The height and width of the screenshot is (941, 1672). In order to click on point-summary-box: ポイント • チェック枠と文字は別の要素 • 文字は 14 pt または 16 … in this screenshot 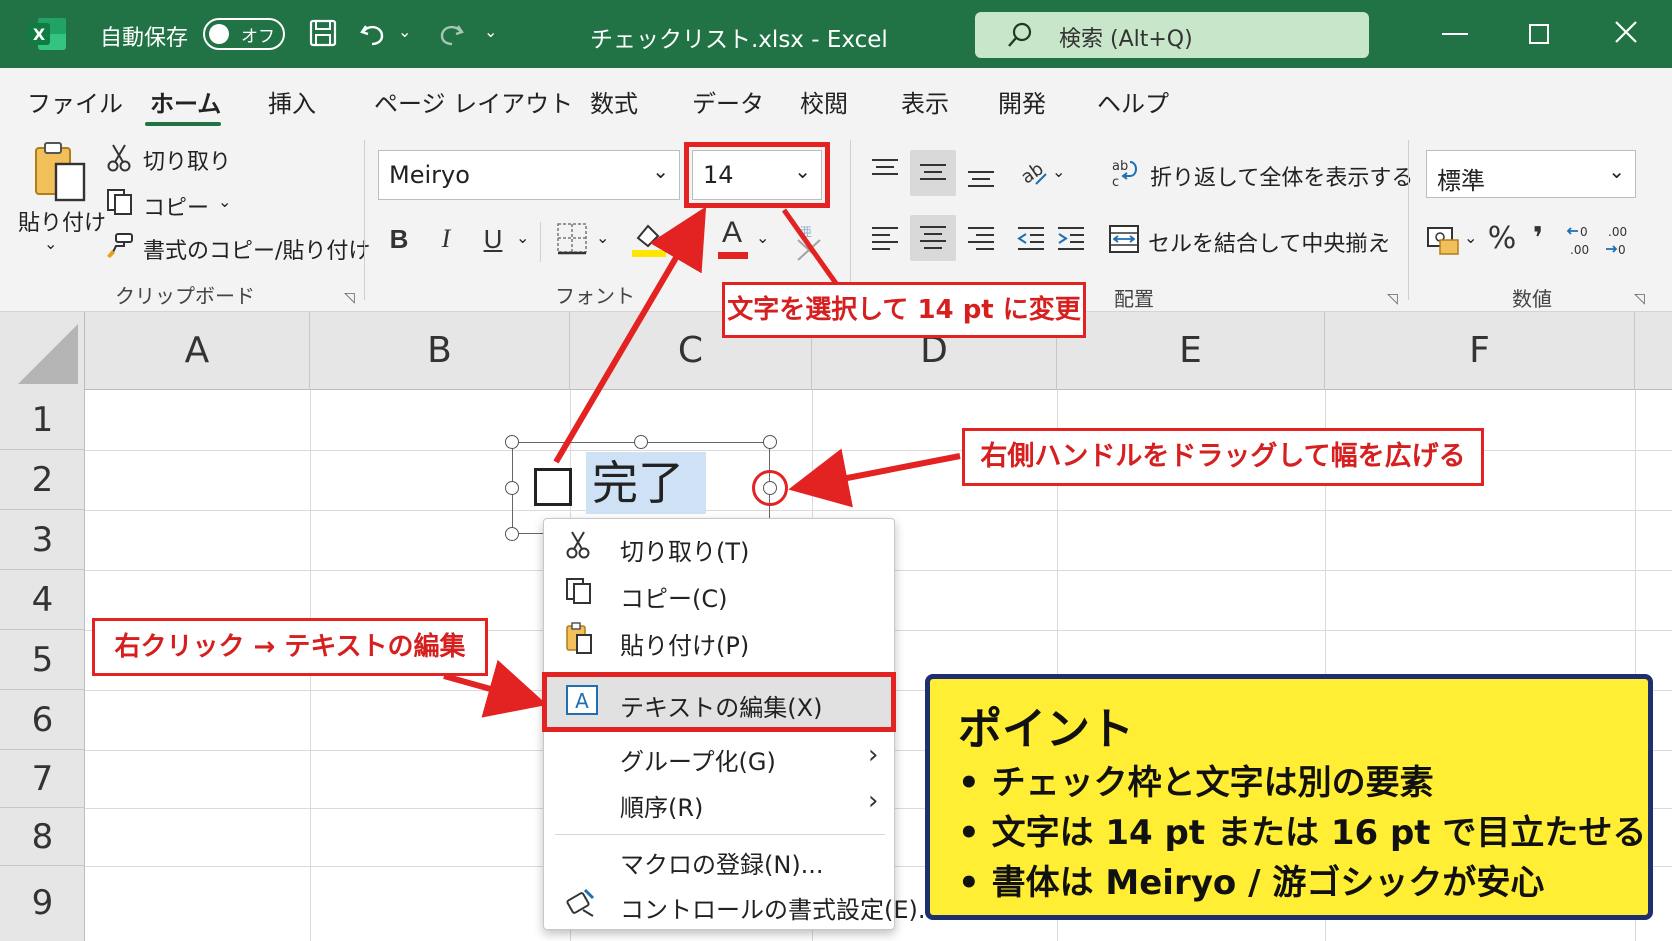, I will do `click(1289, 797)`.